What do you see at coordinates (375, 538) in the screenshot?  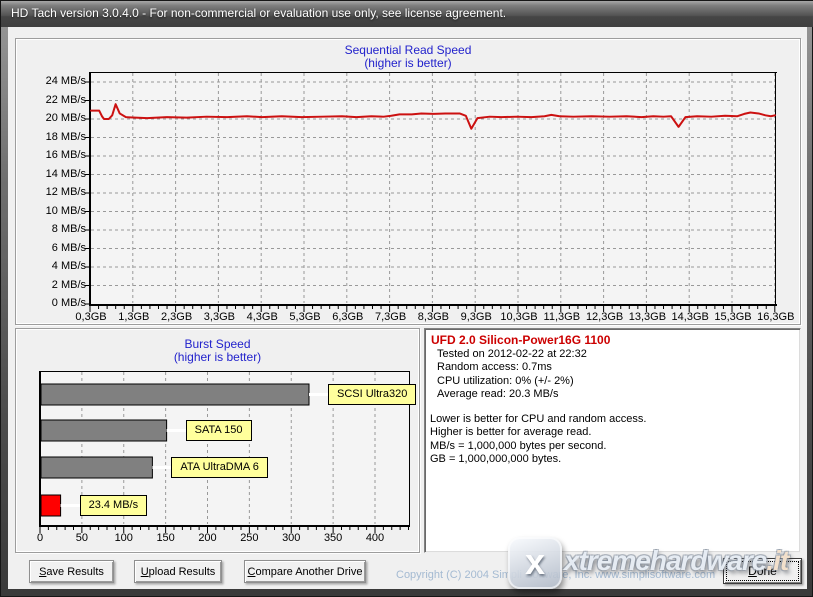 I see `burst-x-tick-label: 400` at bounding box center [375, 538].